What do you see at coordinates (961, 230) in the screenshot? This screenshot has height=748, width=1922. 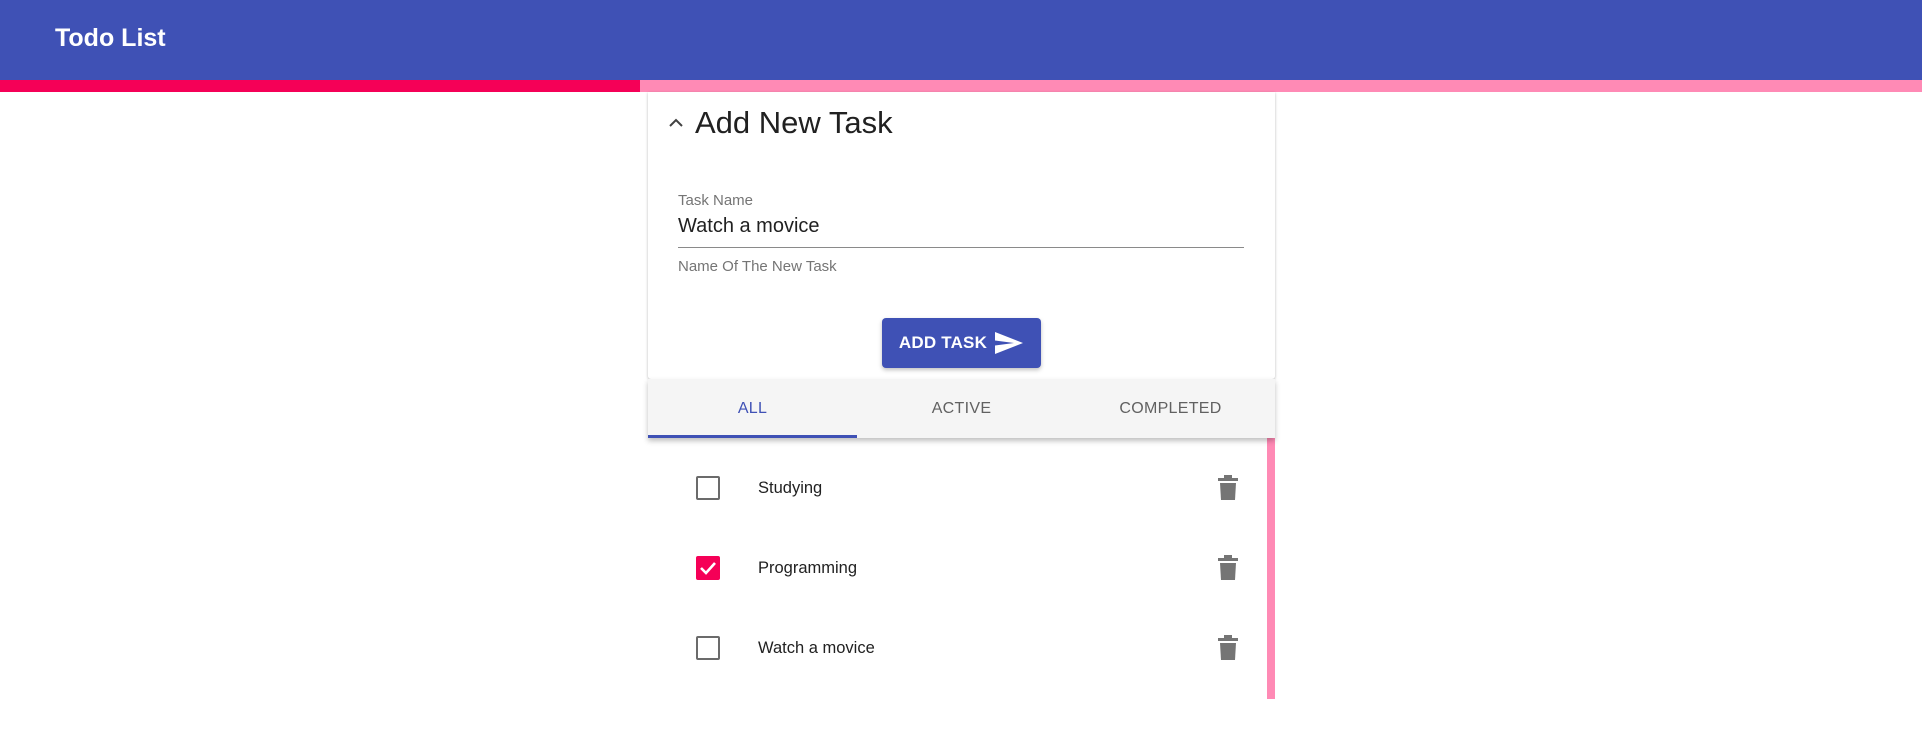 I see `task-name-input` at bounding box center [961, 230].